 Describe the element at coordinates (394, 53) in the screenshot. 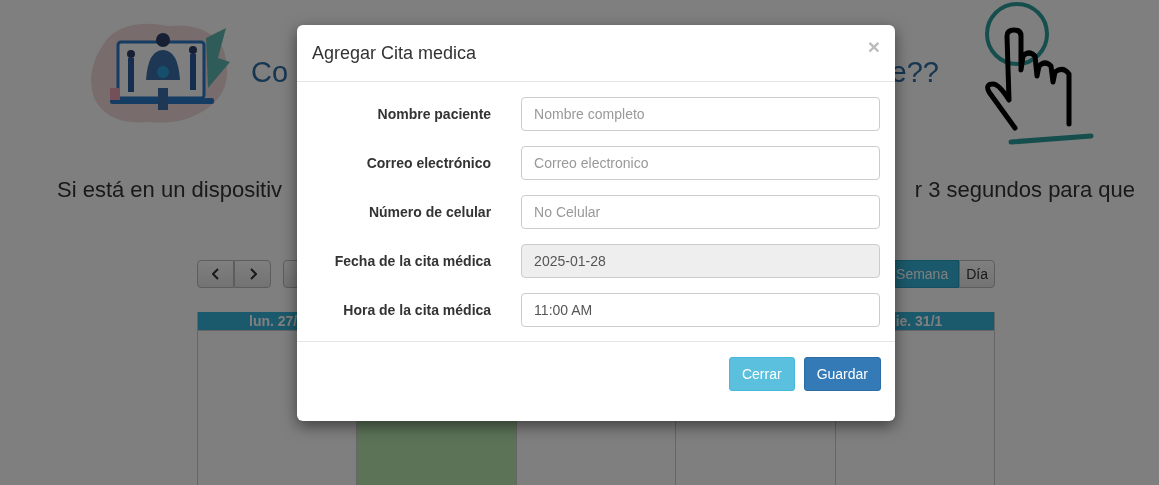

I see `dialog-title: Agregar Cita medica` at that location.